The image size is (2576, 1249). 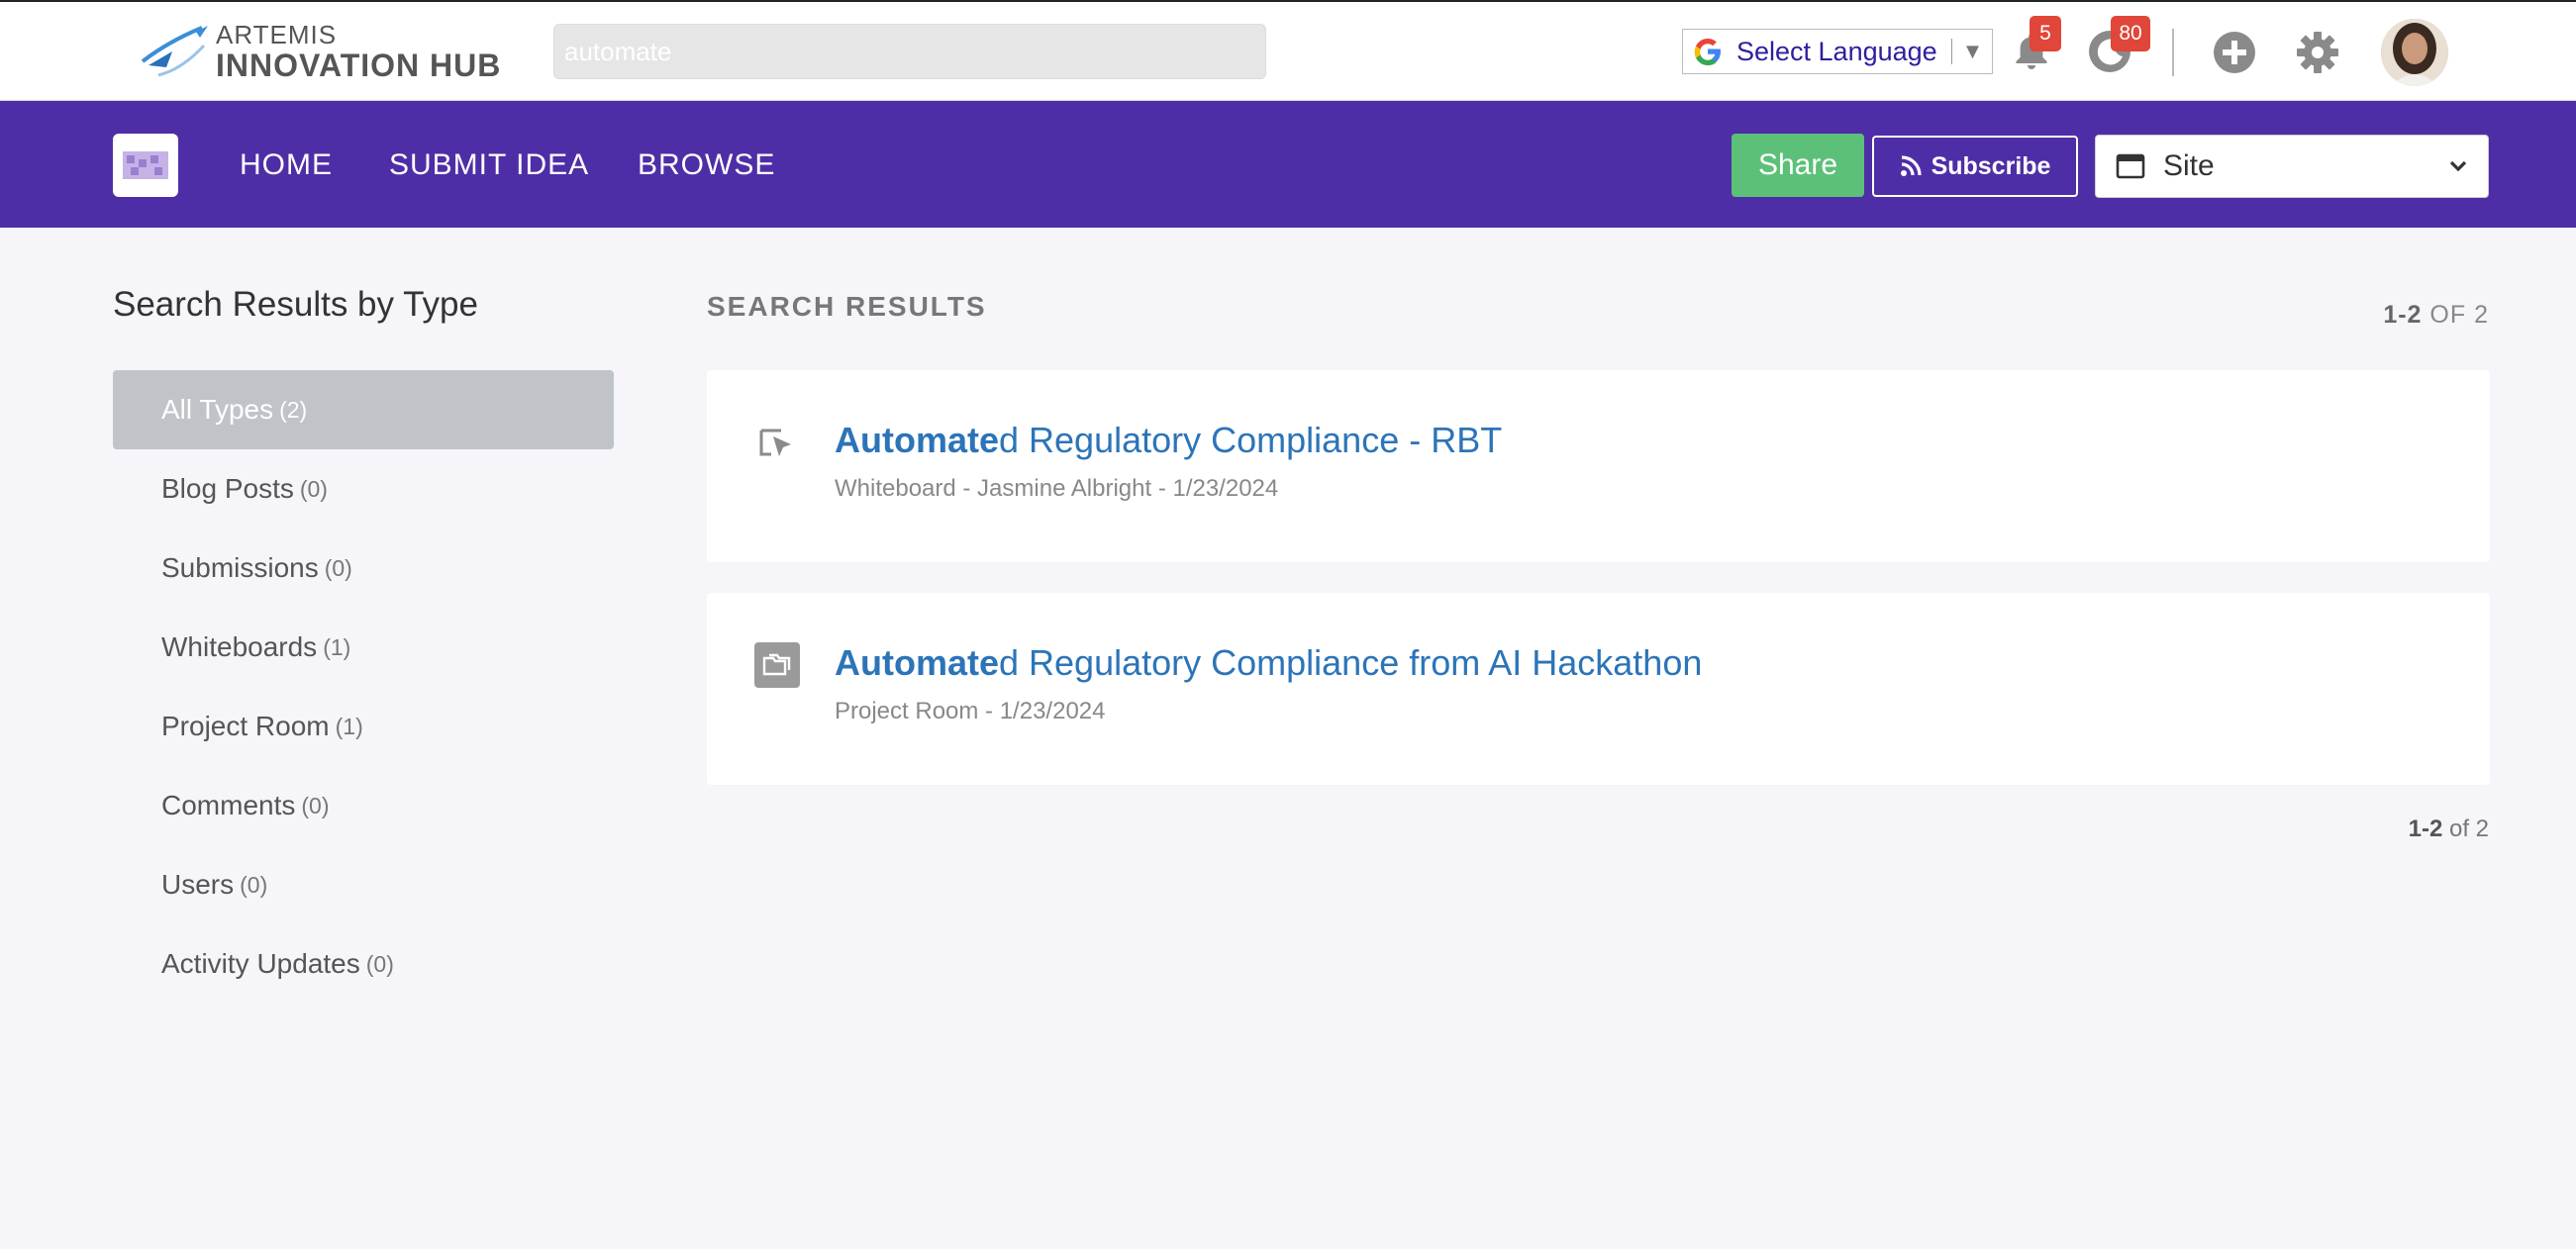 What do you see at coordinates (706, 165) in the screenshot?
I see `nav-browse-link: BROWSE` at bounding box center [706, 165].